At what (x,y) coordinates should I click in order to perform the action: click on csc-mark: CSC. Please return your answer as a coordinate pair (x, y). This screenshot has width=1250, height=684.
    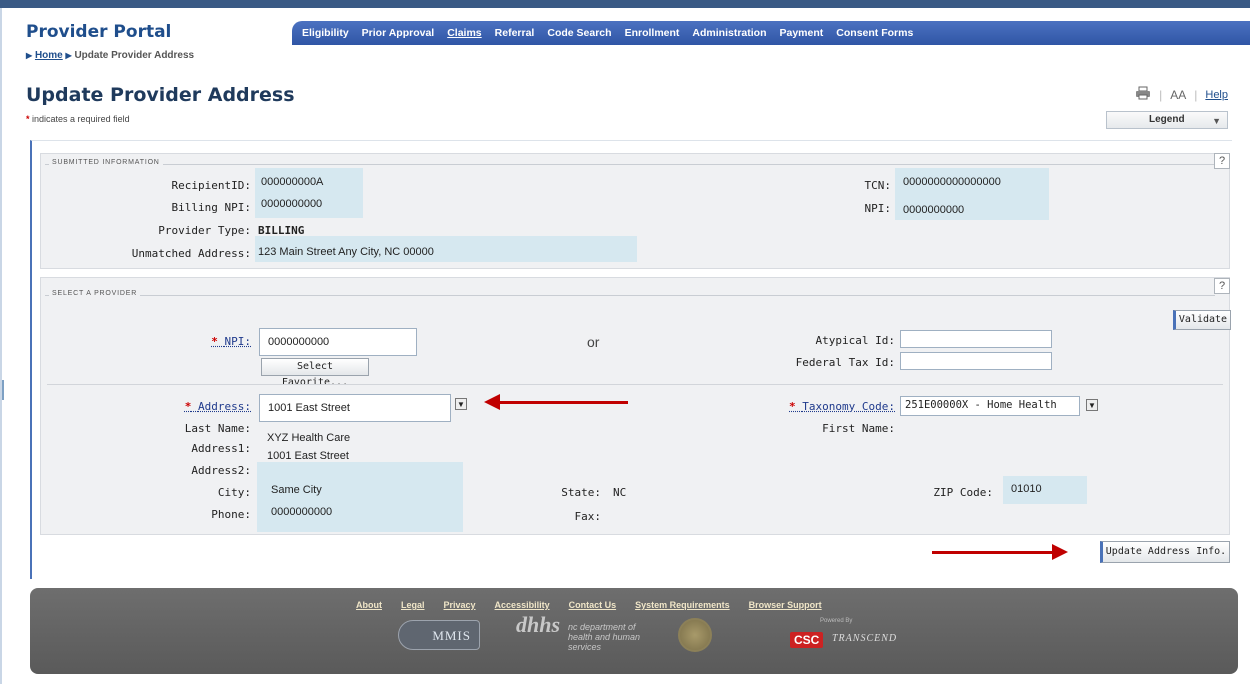
    Looking at the image, I should click on (807, 640).